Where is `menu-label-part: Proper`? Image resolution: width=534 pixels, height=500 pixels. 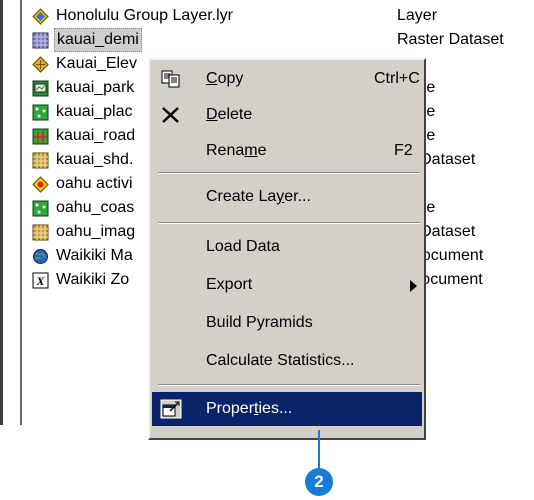
menu-label-part: Proper is located at coordinates (230, 408).